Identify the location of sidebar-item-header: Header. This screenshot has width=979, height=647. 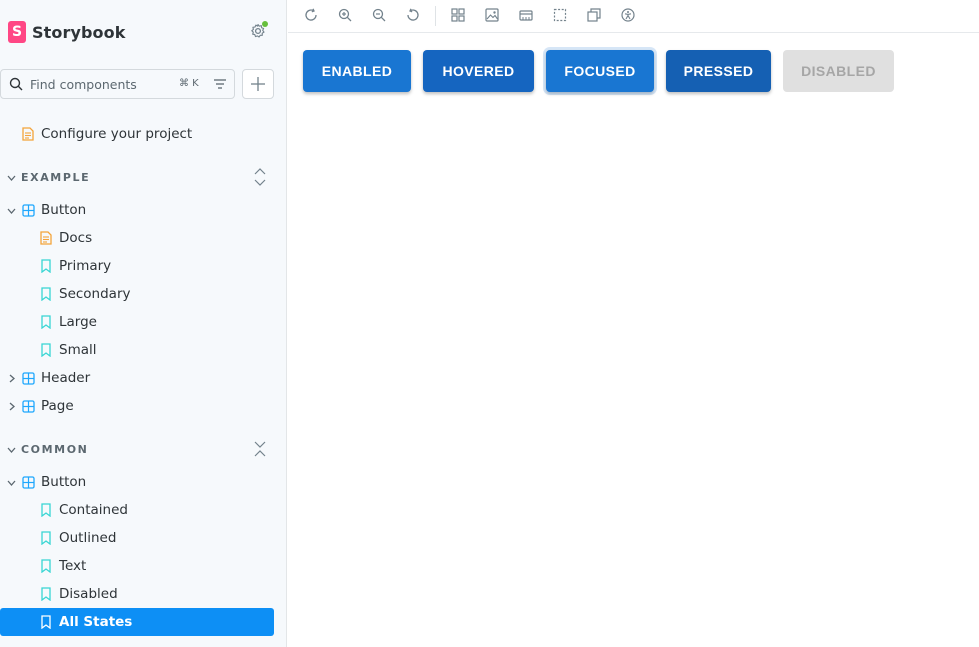
(55, 378).